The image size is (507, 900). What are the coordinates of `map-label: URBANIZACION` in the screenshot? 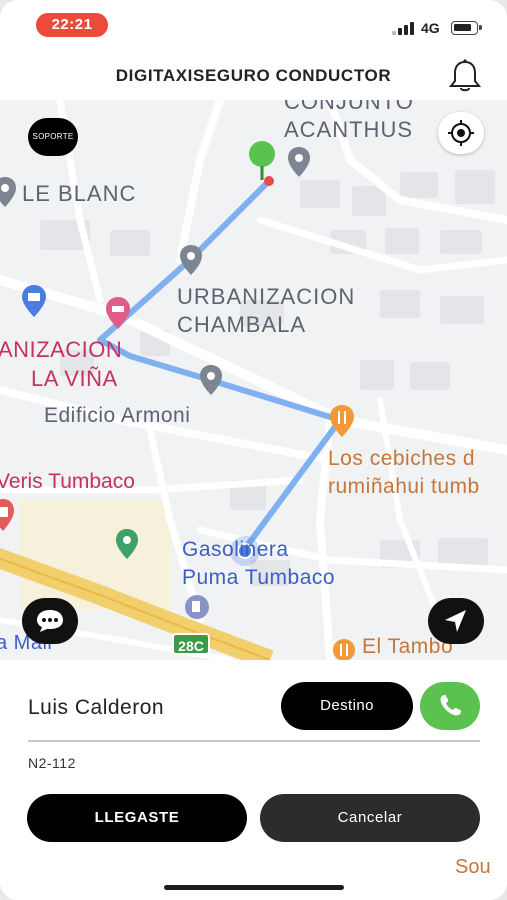 It's located at (266, 296).